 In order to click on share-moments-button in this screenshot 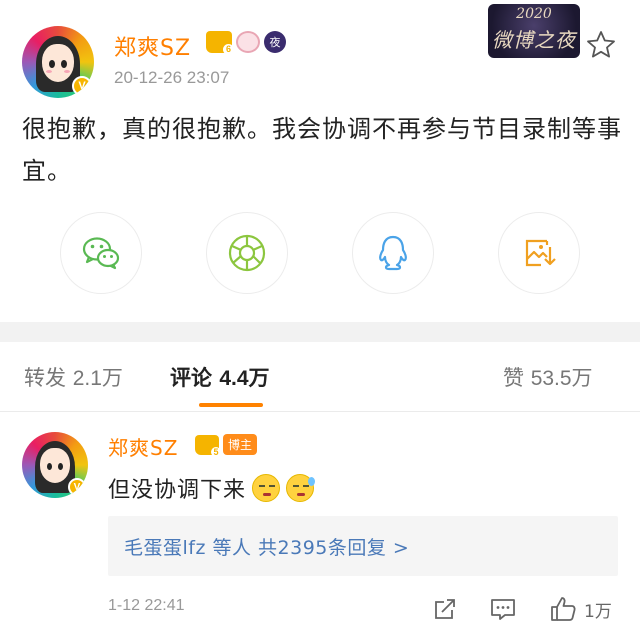, I will do `click(247, 253)`.